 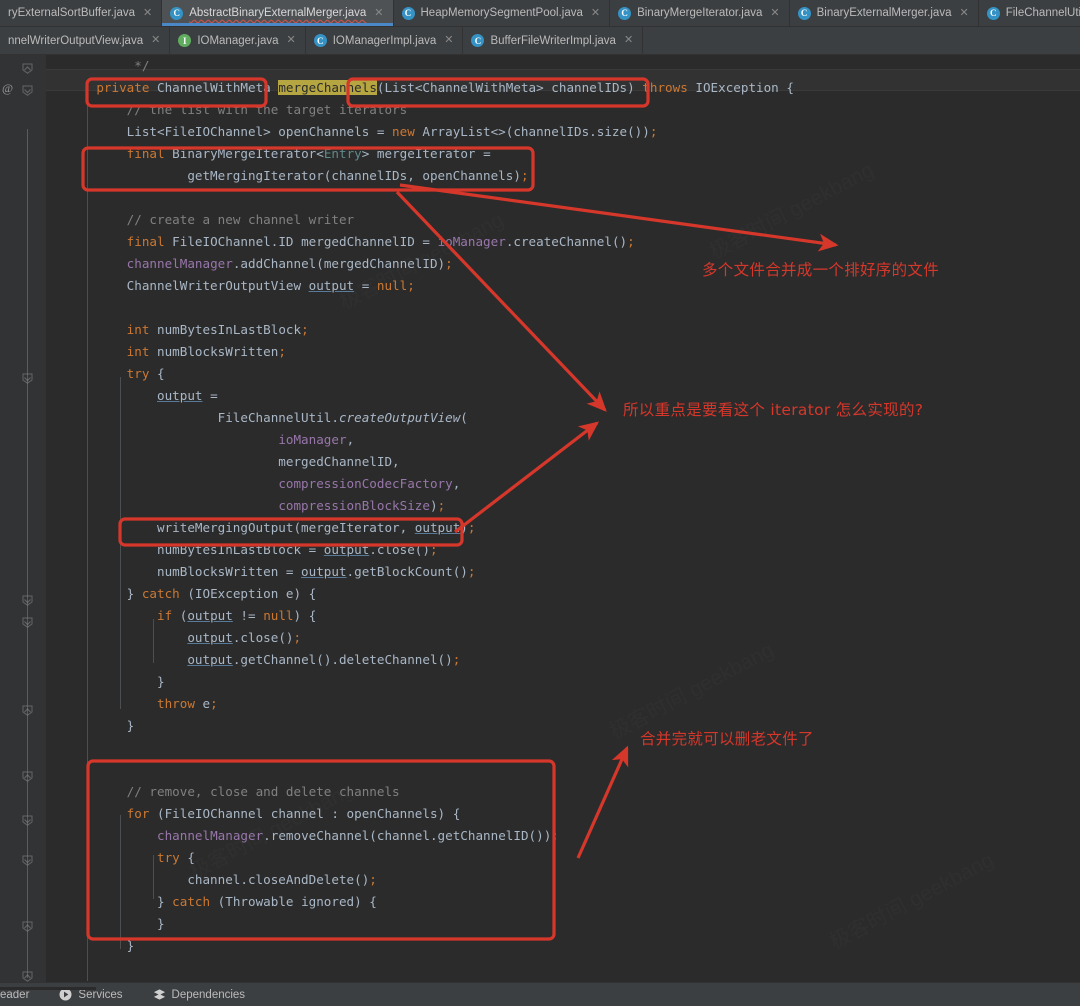 I want to click on code-line: if (output != null) {, so click(x=573, y=616).